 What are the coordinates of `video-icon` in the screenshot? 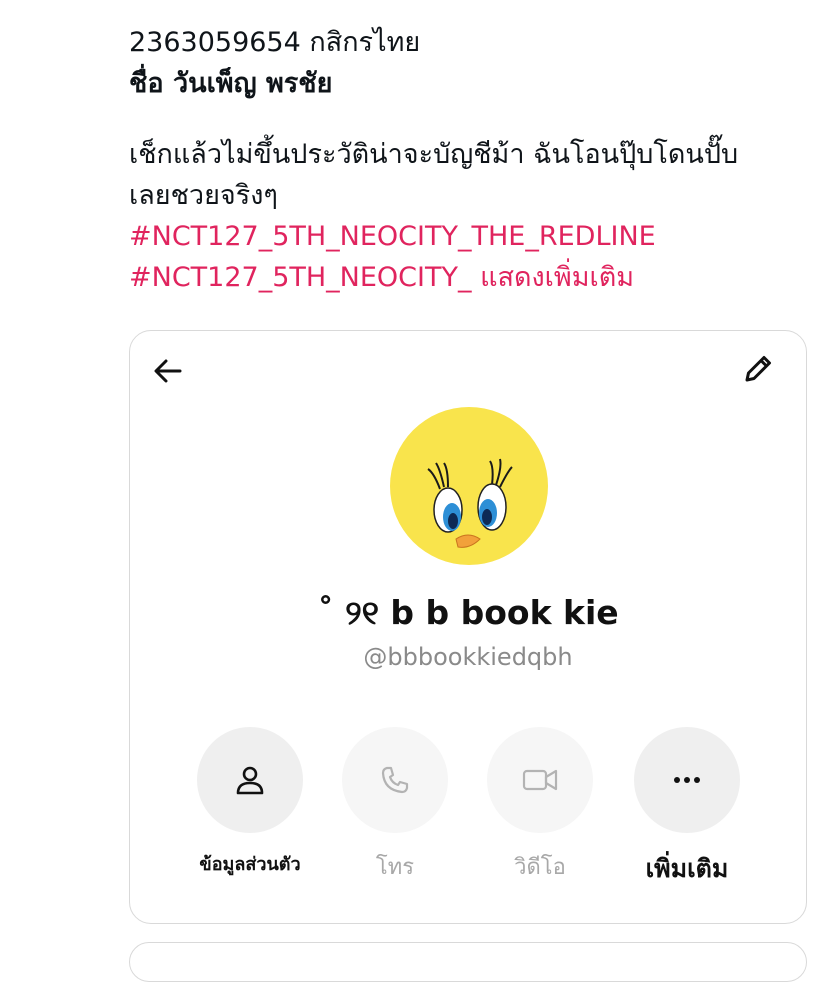 It's located at (540, 780).